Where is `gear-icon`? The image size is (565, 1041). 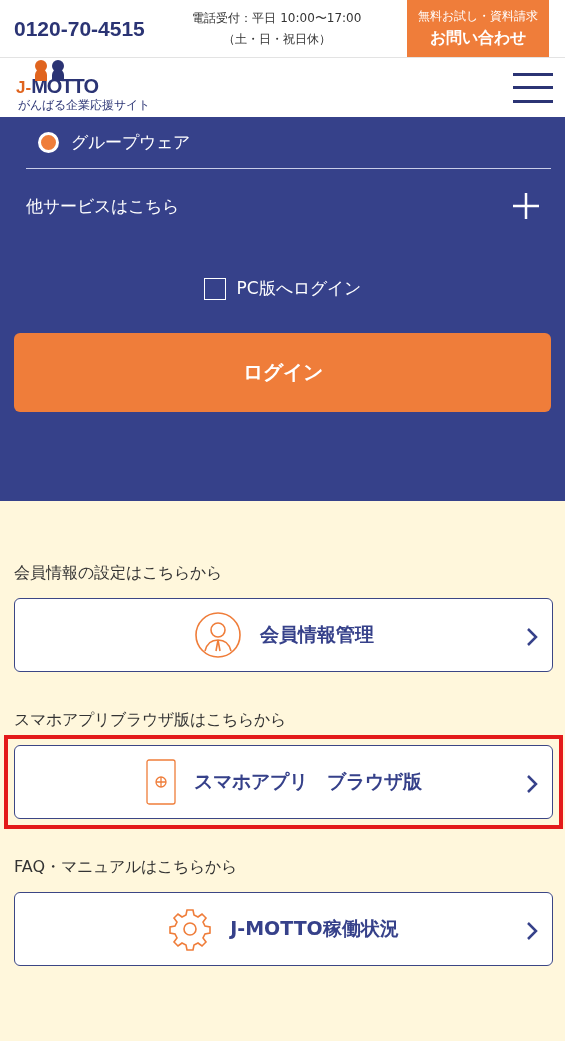 gear-icon is located at coordinates (190, 929).